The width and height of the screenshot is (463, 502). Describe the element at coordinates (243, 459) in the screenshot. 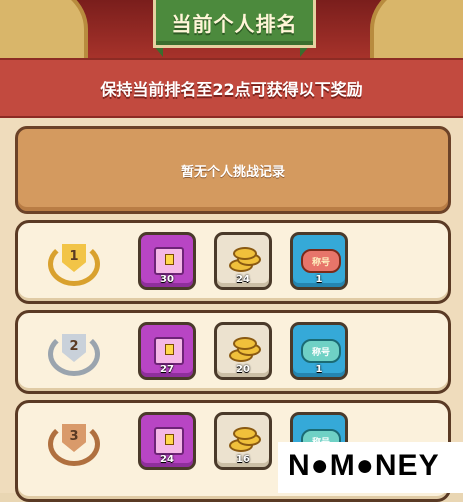

I see `reward-qty: 16` at that location.